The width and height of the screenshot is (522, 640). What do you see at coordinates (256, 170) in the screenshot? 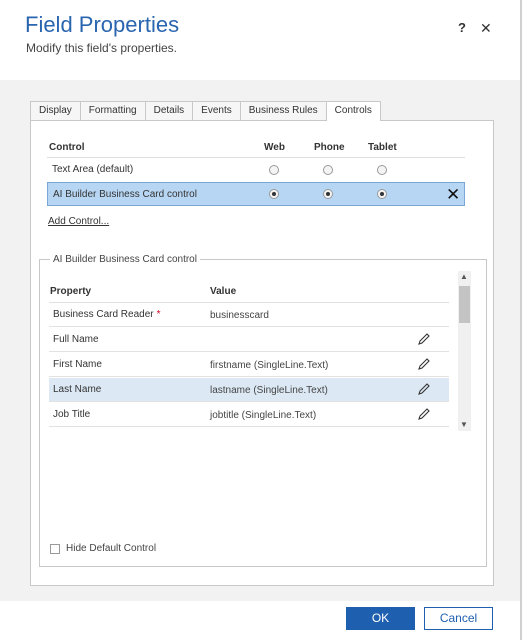
I see `control-row-text-area: Text Area (default)` at bounding box center [256, 170].